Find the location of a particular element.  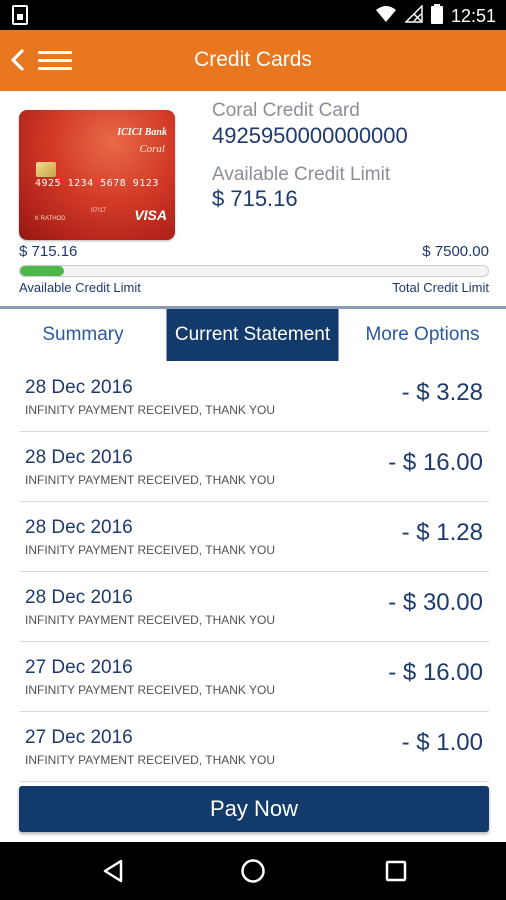

home-circle-icon is located at coordinates (253, 871).